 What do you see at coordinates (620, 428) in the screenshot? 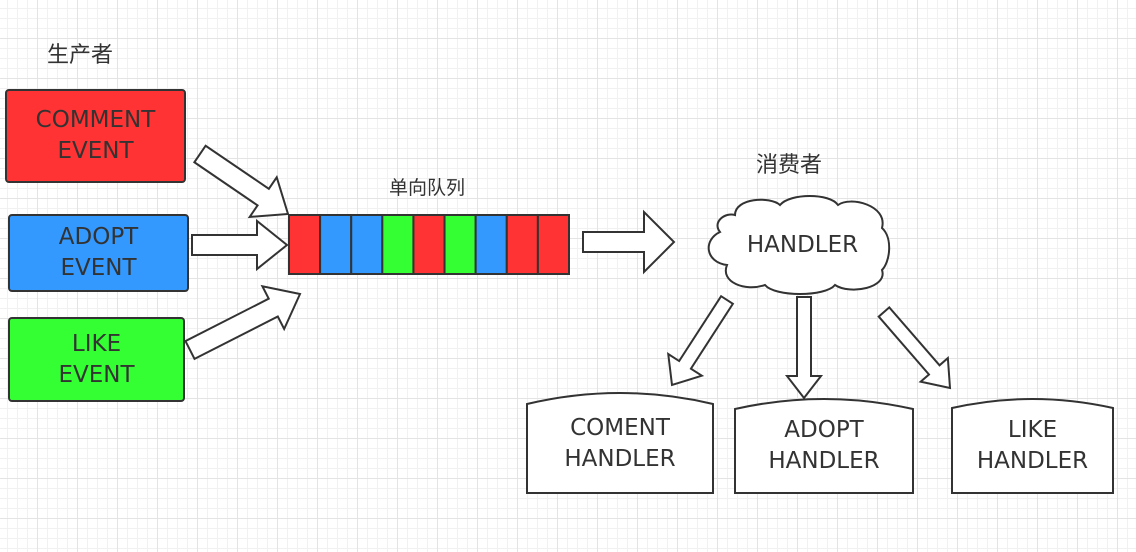
I see `coment-handler-line1: COMENT` at bounding box center [620, 428].